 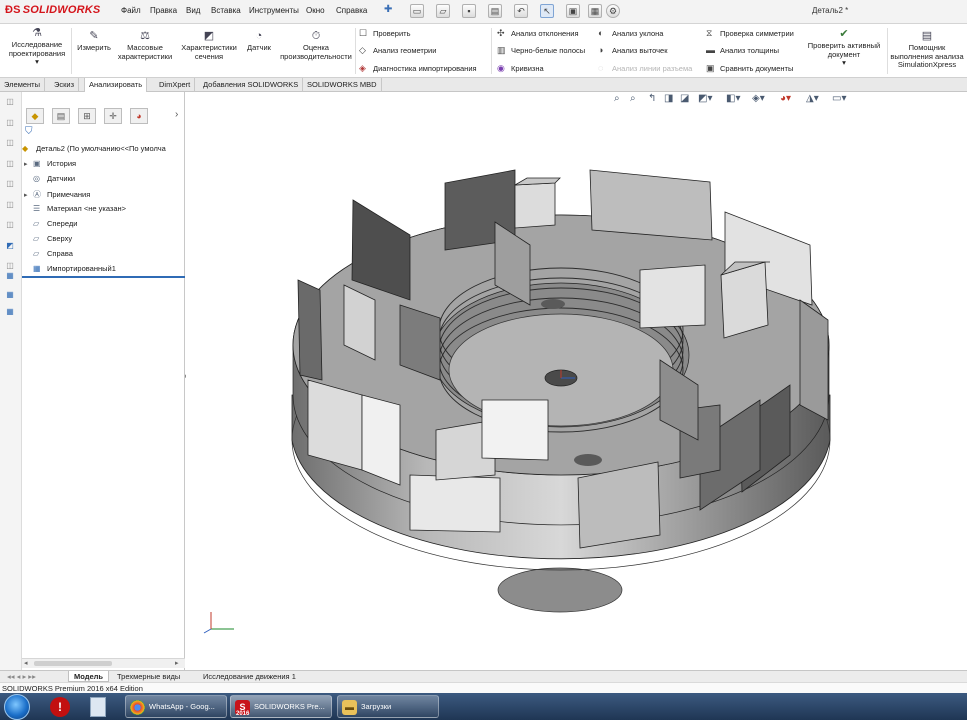 What do you see at coordinates (469, 11) in the screenshot?
I see `save-icon: ▪` at bounding box center [469, 11].